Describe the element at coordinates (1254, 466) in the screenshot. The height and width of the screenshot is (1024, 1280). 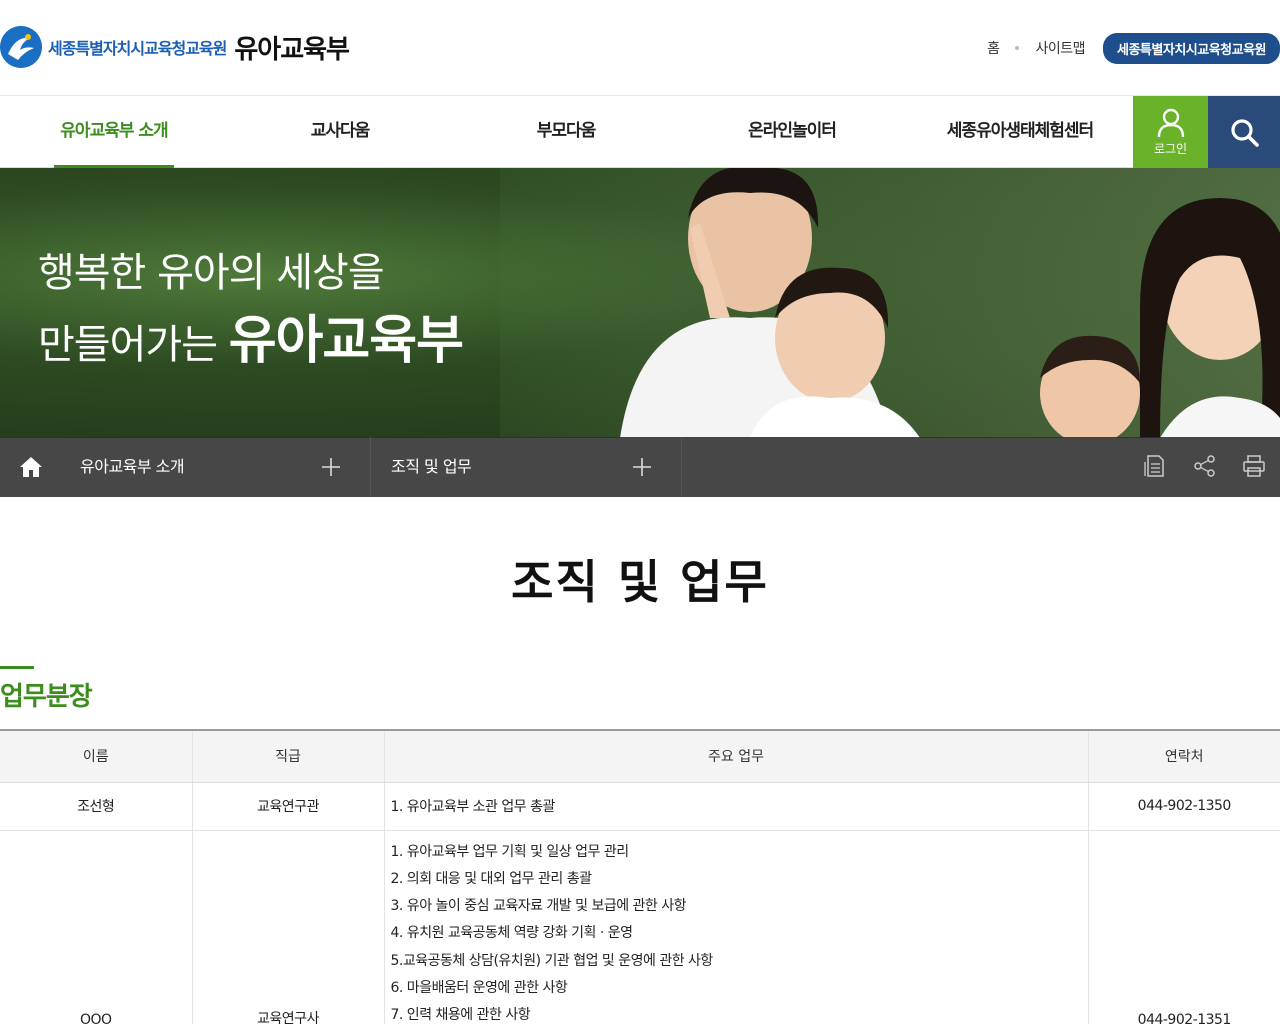
I see `print-icon` at that location.